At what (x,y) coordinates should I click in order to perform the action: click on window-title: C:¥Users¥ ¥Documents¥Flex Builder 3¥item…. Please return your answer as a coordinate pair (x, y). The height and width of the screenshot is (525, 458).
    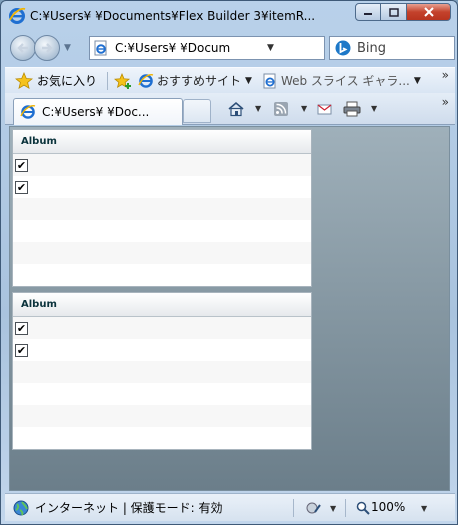
    Looking at the image, I should click on (173, 16).